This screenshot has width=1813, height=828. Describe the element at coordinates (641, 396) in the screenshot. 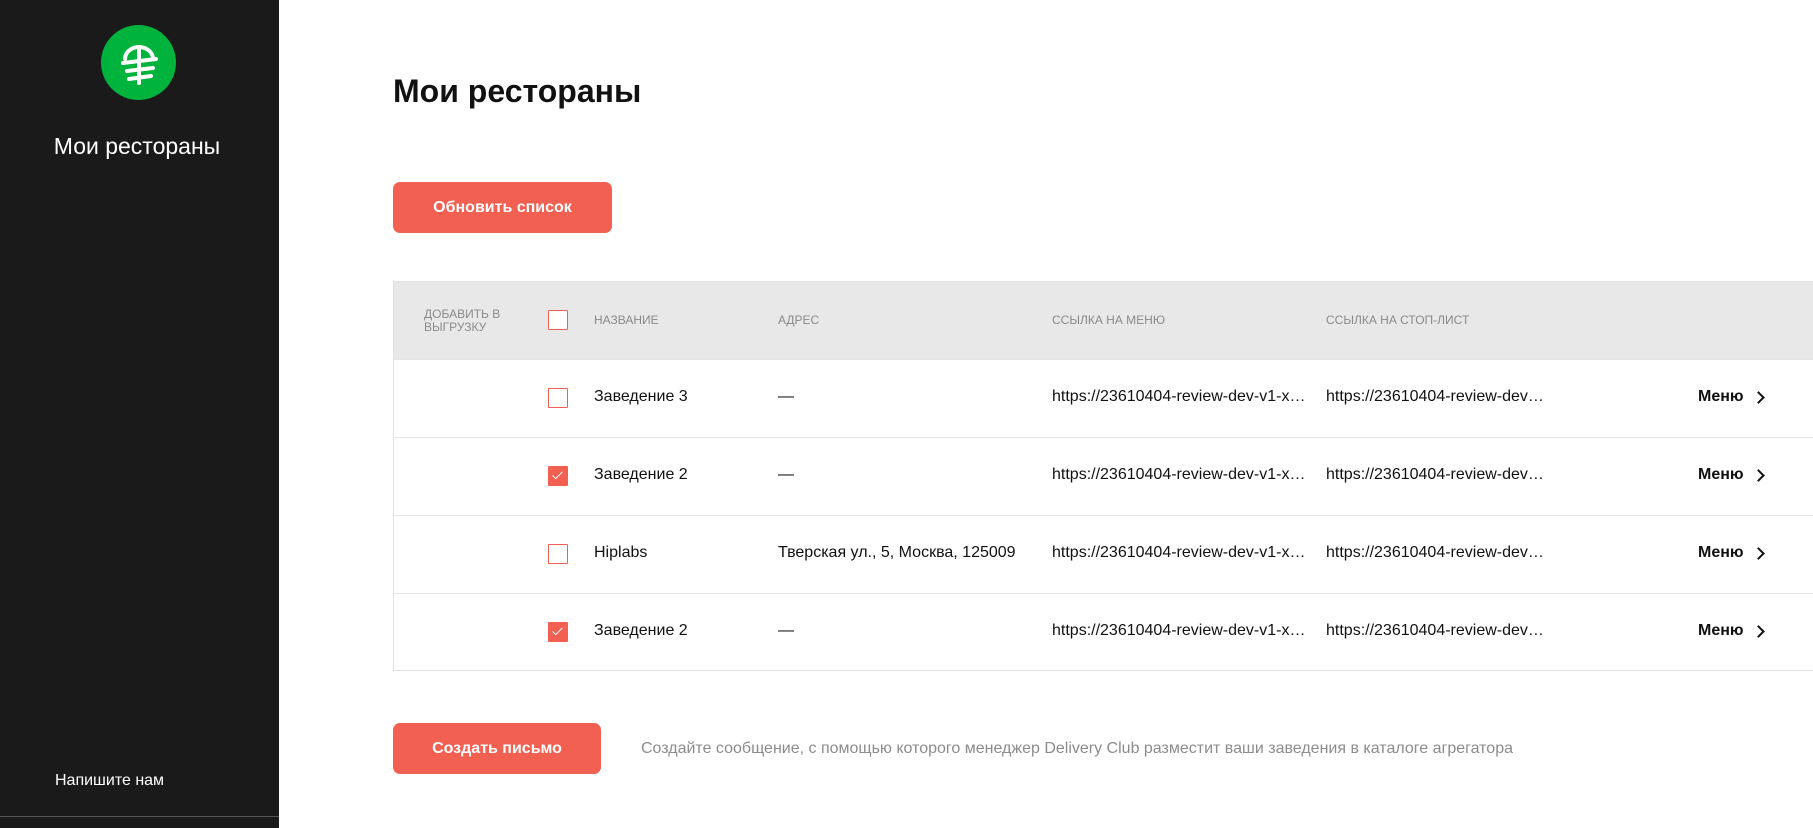

I see `restaurant-name: Заведение 3` at that location.